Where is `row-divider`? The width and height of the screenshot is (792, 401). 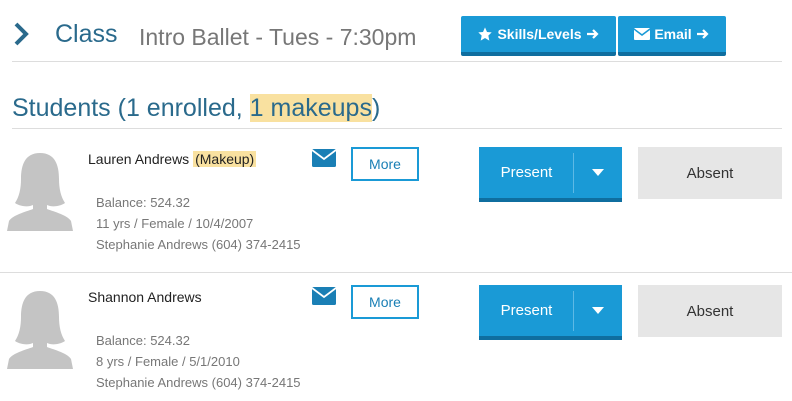 row-divider is located at coordinates (396, 272).